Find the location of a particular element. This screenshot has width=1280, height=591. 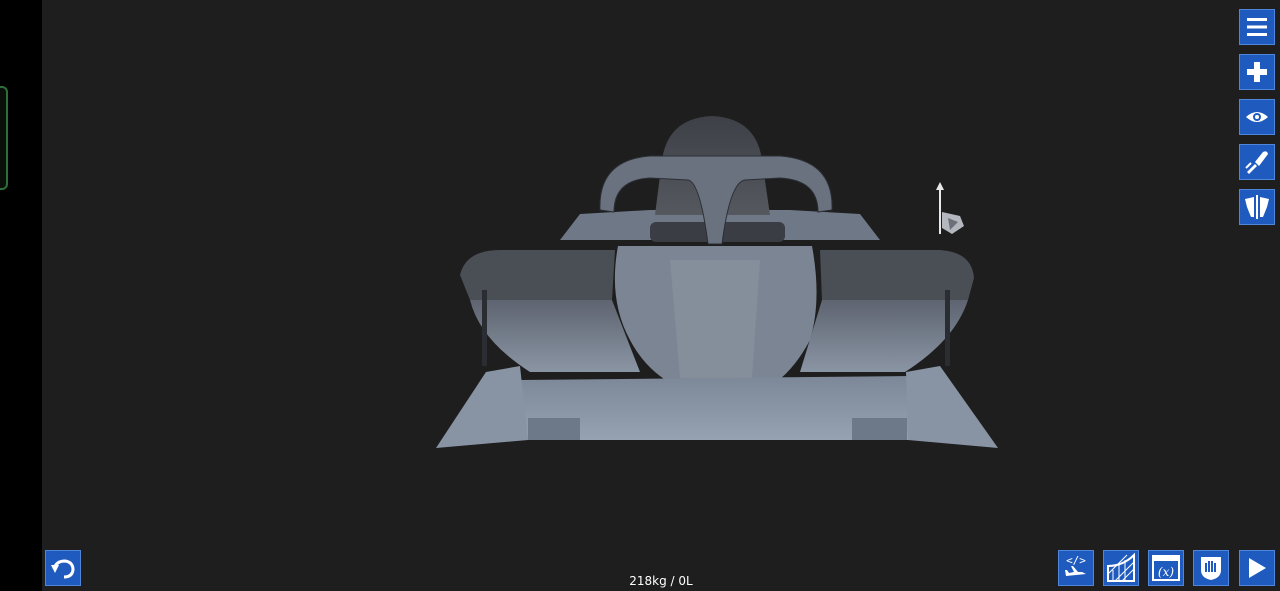

add-part-icon is located at coordinates (1257, 72).